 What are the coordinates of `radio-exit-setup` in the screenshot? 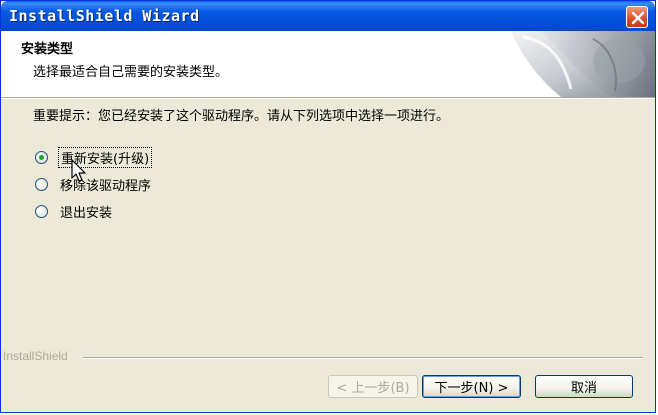 It's located at (41, 211).